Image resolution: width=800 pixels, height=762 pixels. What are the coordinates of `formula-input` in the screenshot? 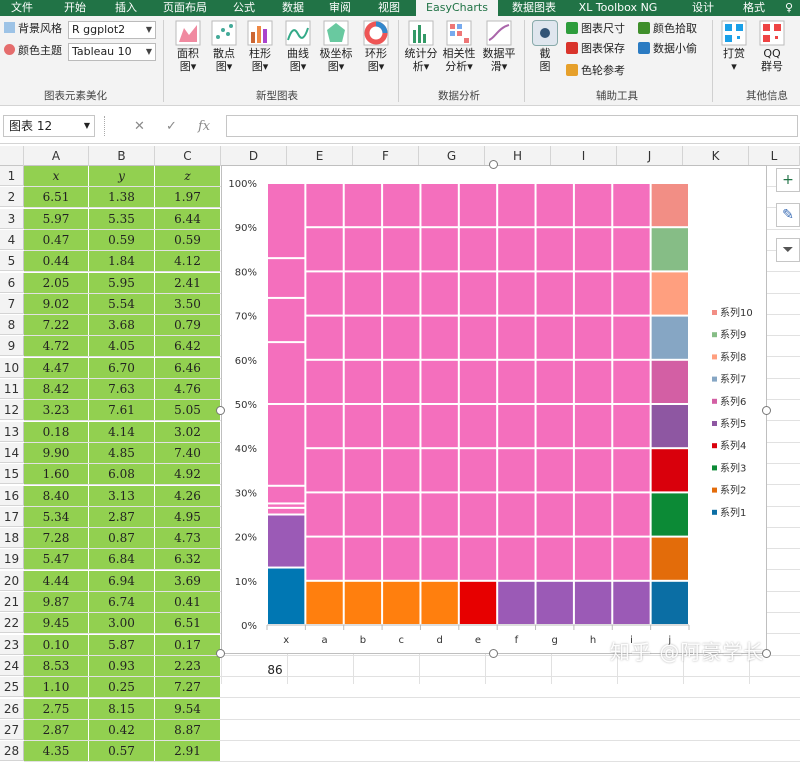 It's located at (512, 126).